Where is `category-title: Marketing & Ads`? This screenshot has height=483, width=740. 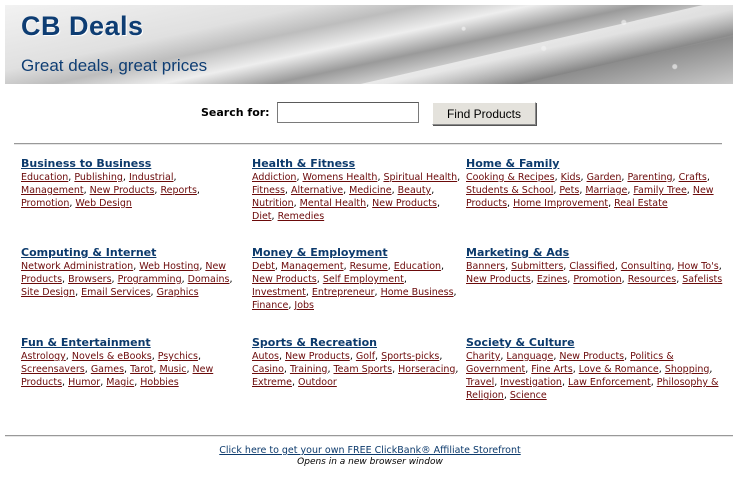
category-title: Marketing & Ads is located at coordinates (596, 253).